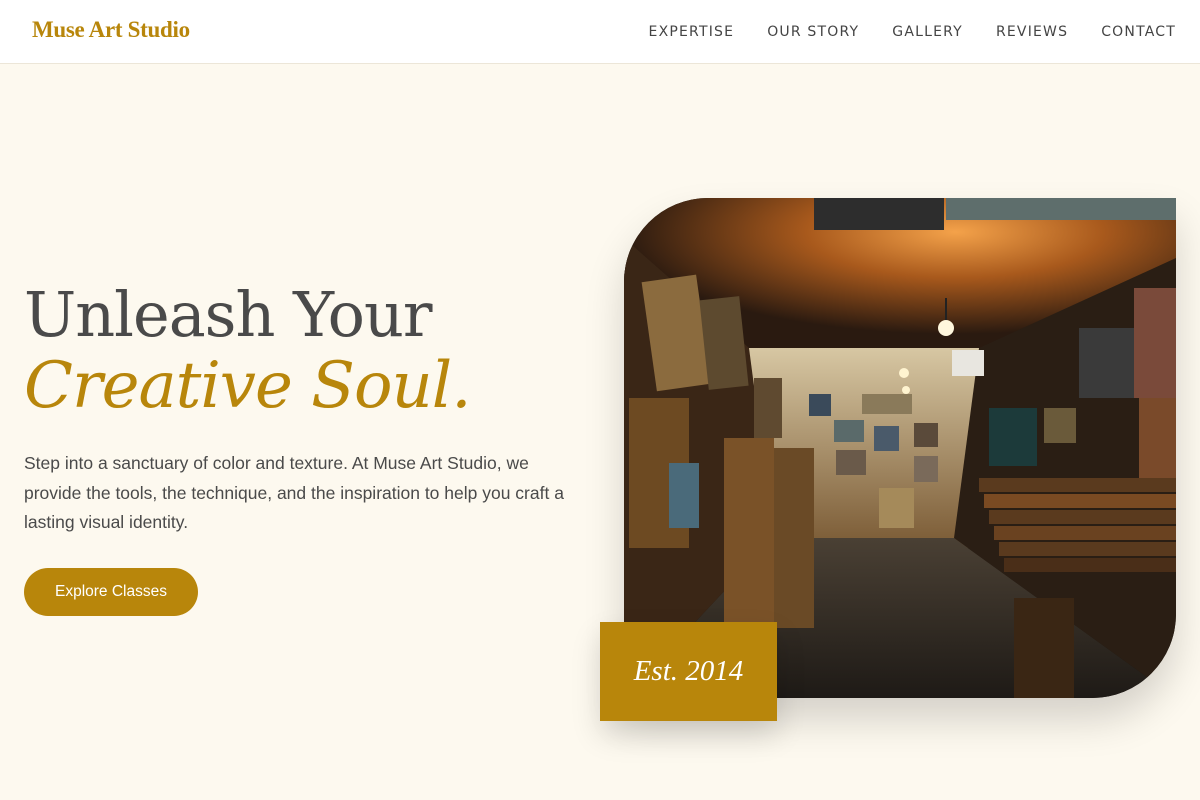  What do you see at coordinates (692, 32) in the screenshot?
I see `nav-link-expertise: EXPERTISE` at bounding box center [692, 32].